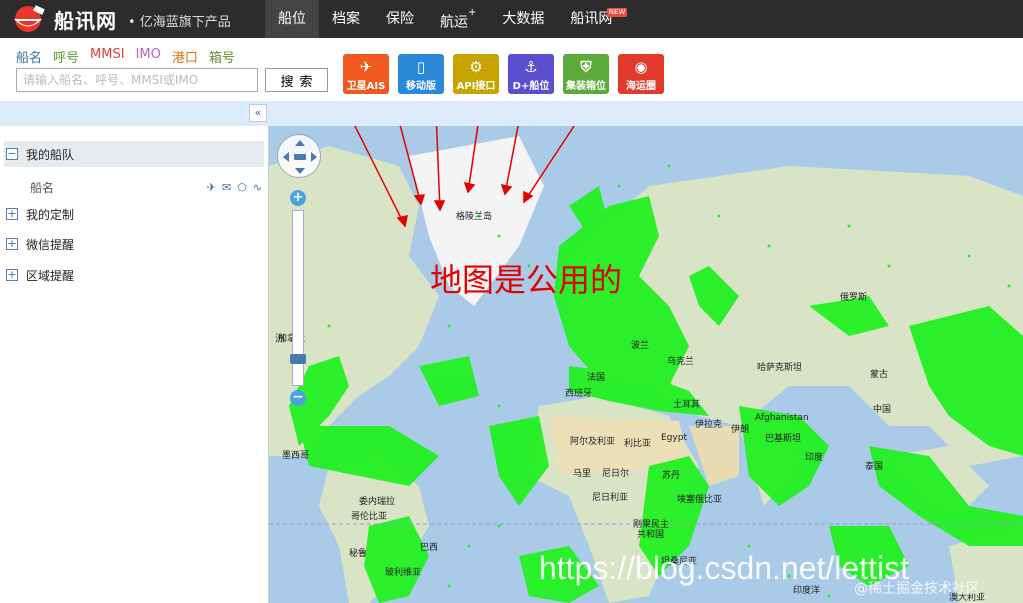  What do you see at coordinates (50, 244) in the screenshot?
I see `sidebar-item-label: 微信提醒` at bounding box center [50, 244].